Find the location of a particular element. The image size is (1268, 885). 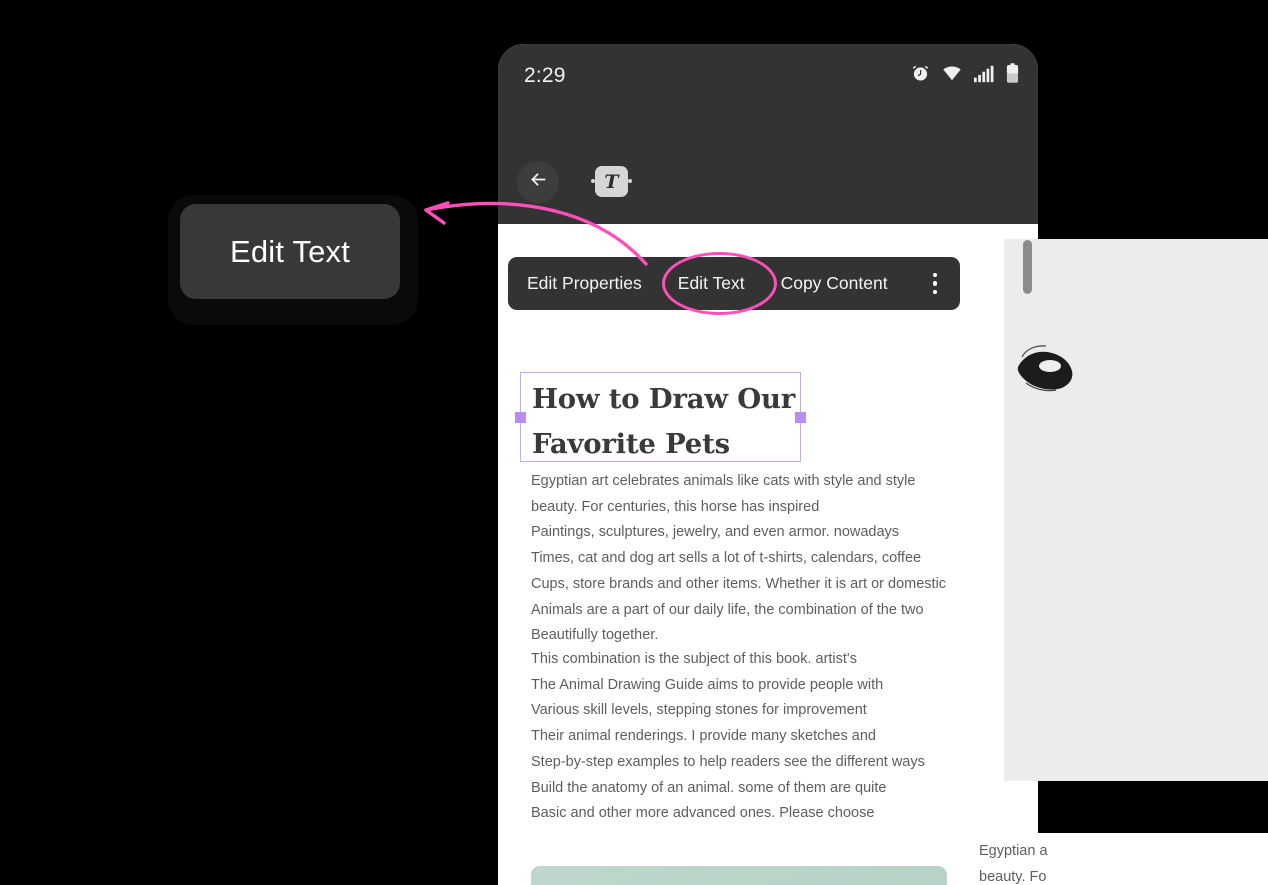

app-logo-letter: T is located at coordinates (611, 181).